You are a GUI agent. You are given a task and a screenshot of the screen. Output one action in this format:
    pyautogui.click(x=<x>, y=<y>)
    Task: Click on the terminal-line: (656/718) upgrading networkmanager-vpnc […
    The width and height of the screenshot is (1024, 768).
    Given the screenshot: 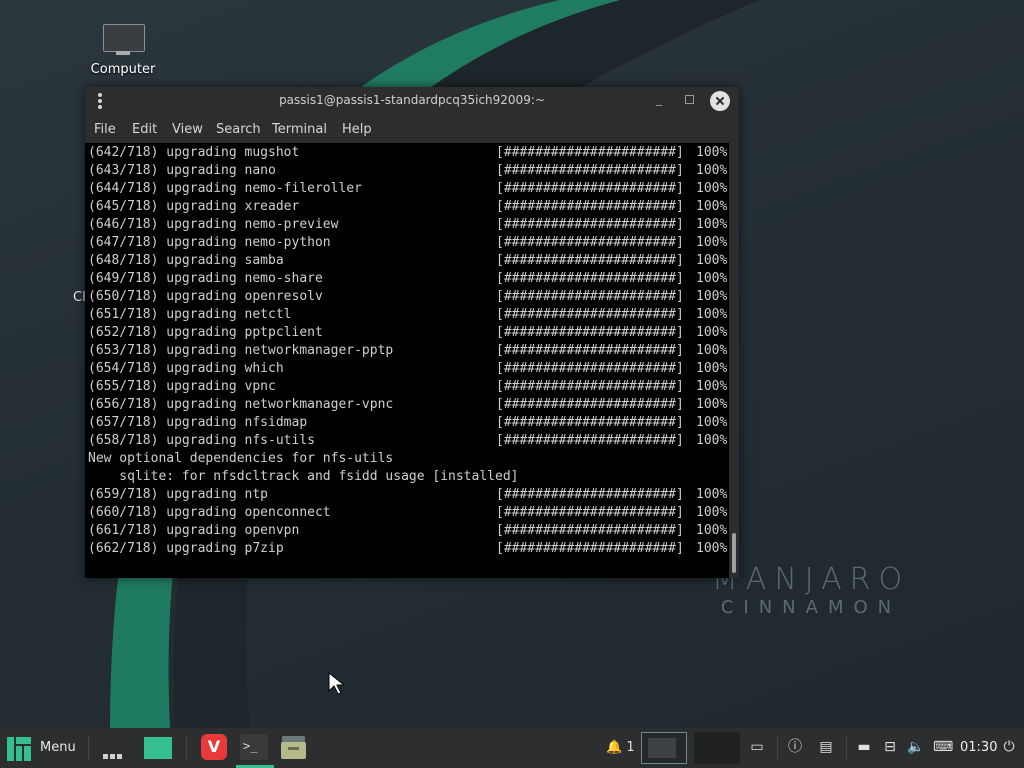 What is the action you would take?
    pyautogui.click(x=408, y=405)
    